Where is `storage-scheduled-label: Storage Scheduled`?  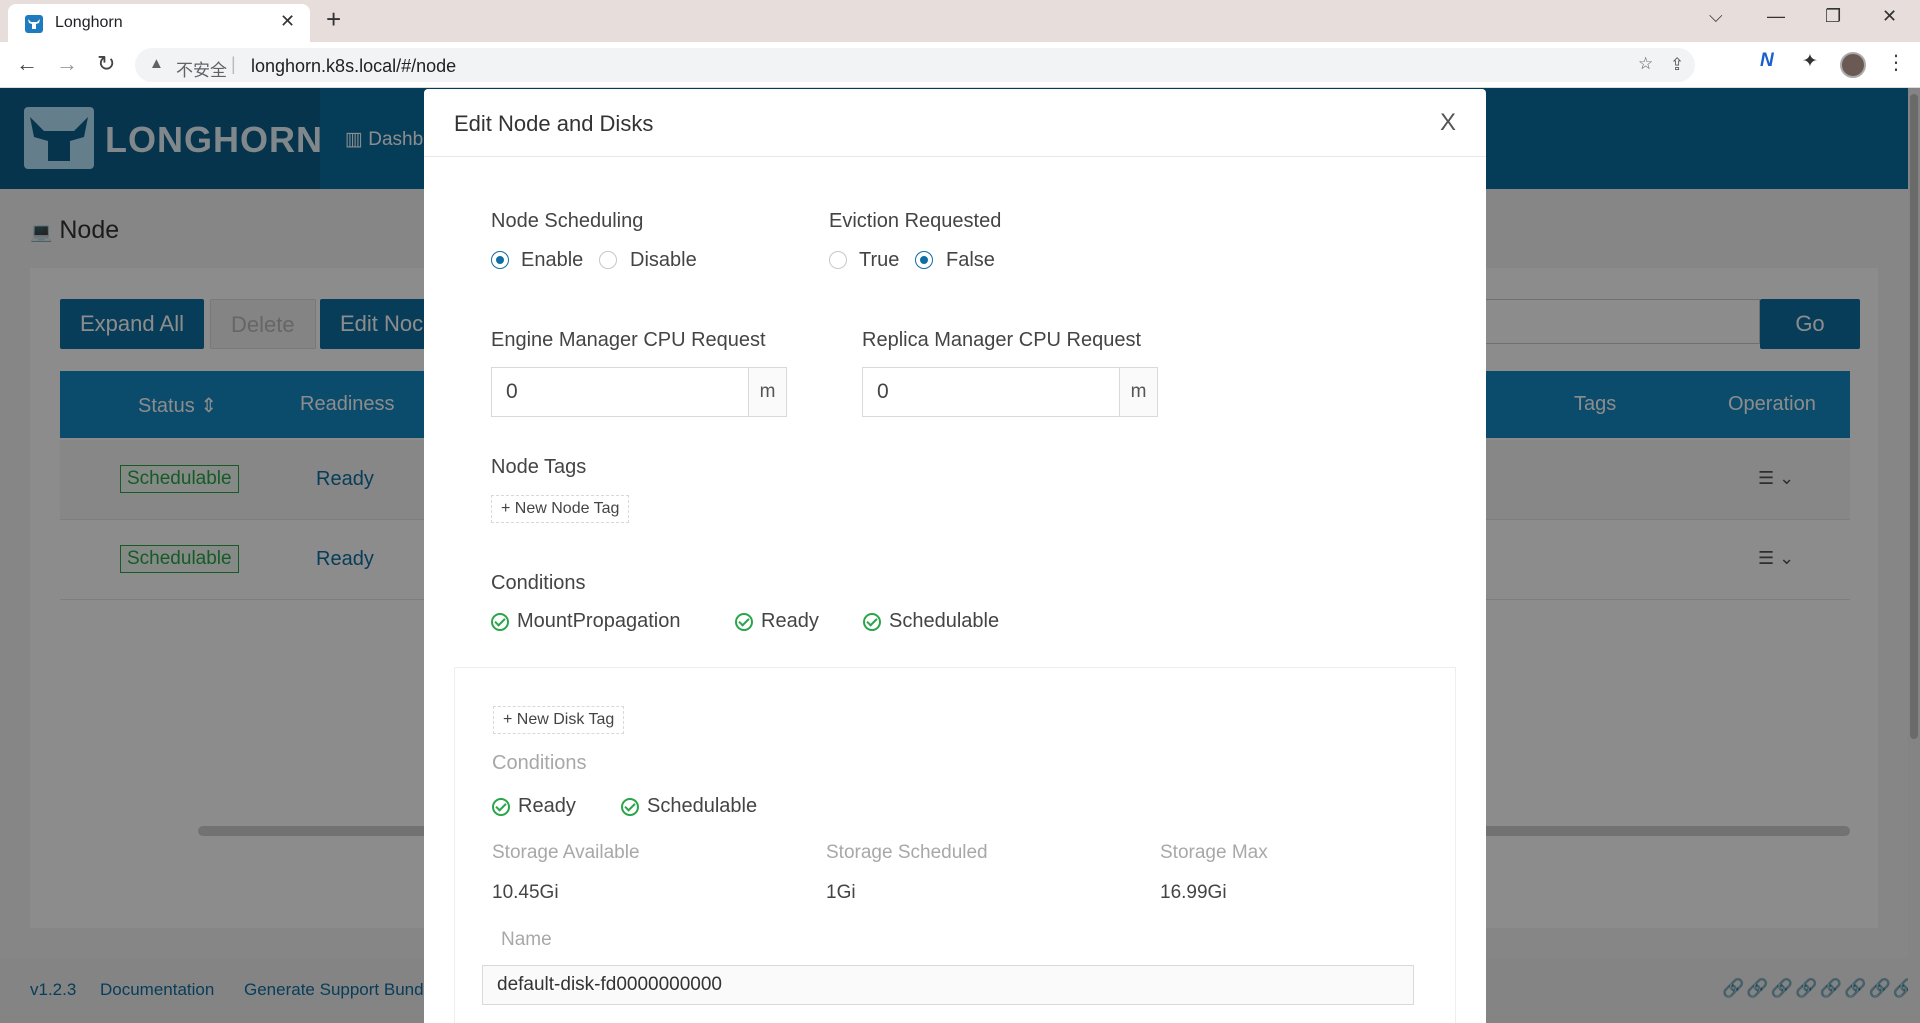
storage-scheduled-label: Storage Scheduled is located at coordinates (907, 852).